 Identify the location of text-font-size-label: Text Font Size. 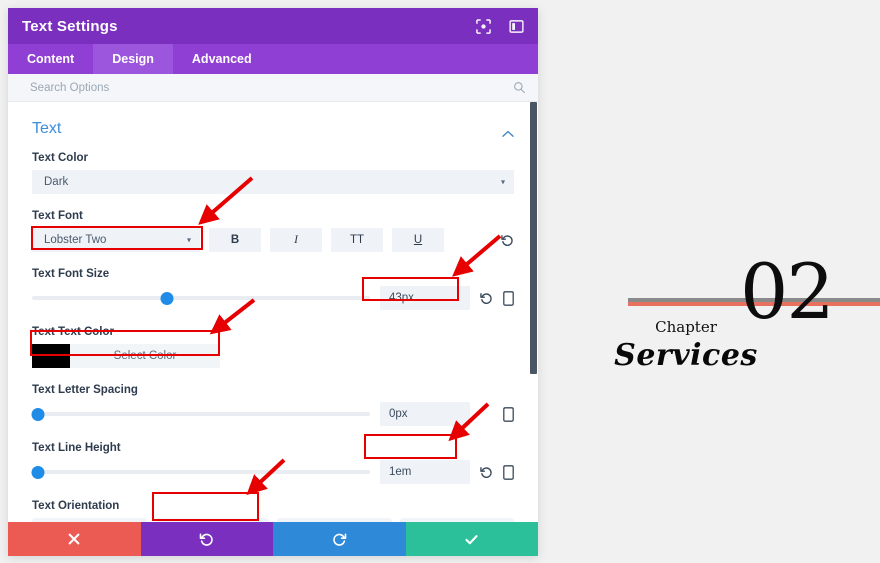
(71, 274).